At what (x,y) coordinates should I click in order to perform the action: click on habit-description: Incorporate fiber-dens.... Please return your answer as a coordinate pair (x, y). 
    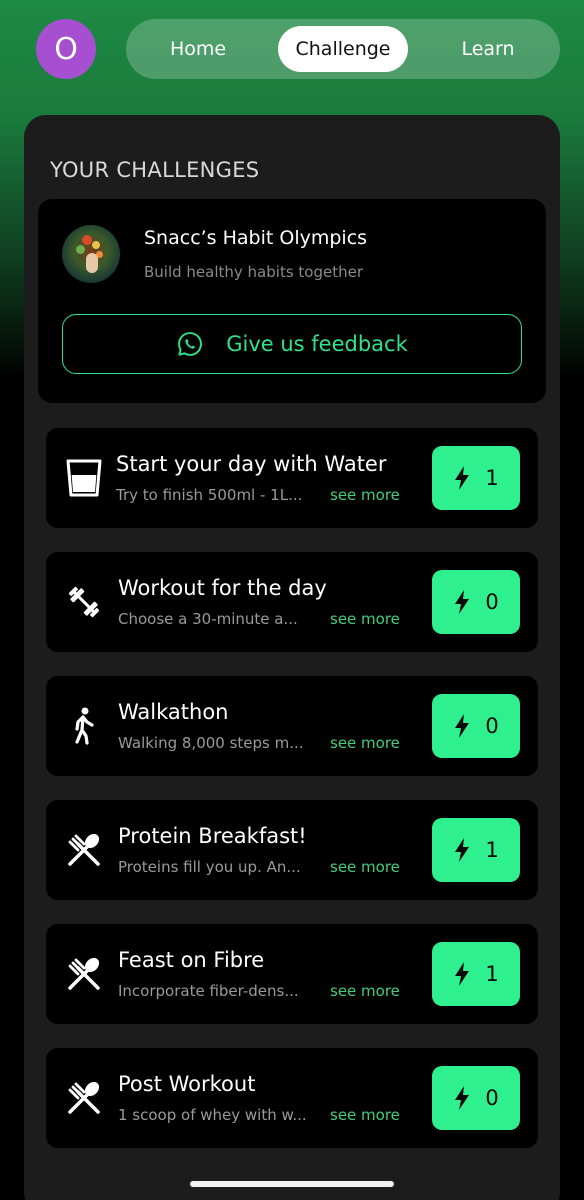
    Looking at the image, I should click on (208, 991).